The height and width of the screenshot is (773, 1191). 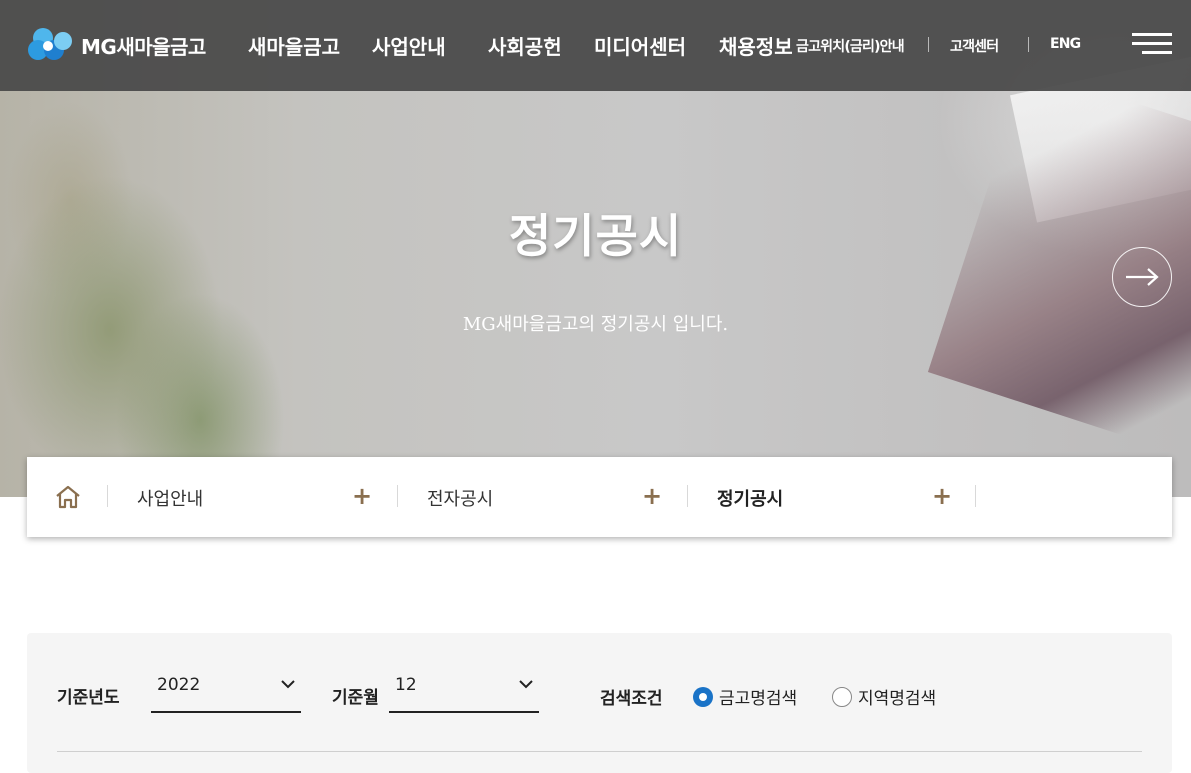 I want to click on radio-unselected-icon, so click(x=842, y=696).